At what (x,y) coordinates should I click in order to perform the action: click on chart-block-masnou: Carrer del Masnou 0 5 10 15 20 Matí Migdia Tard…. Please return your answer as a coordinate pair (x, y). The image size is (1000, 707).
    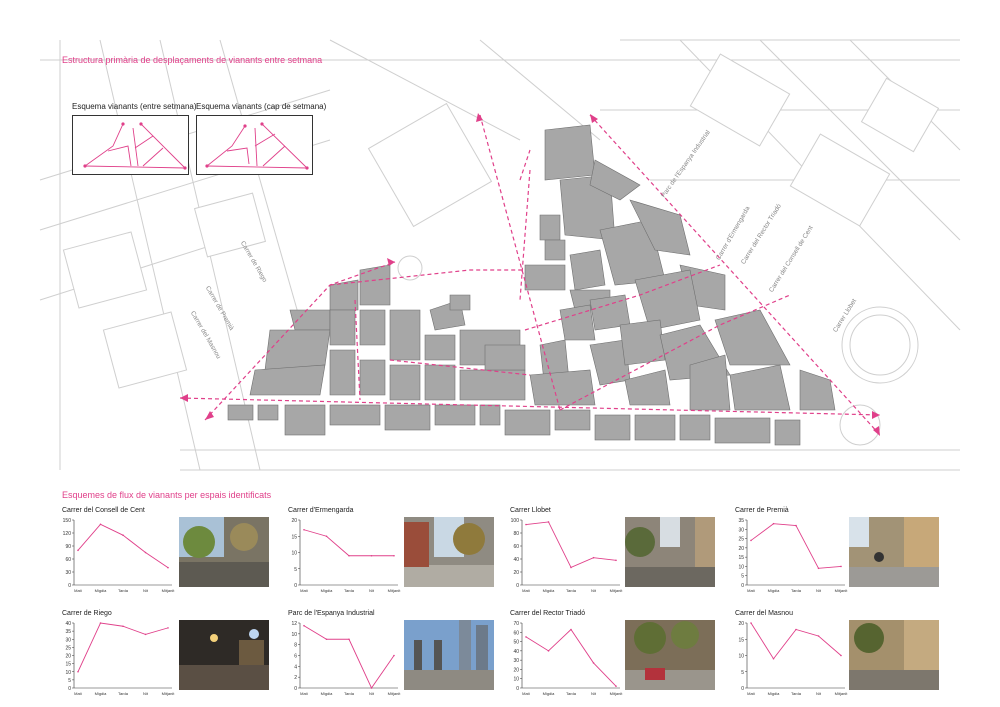
    Looking at the image, I should click on (840, 654).